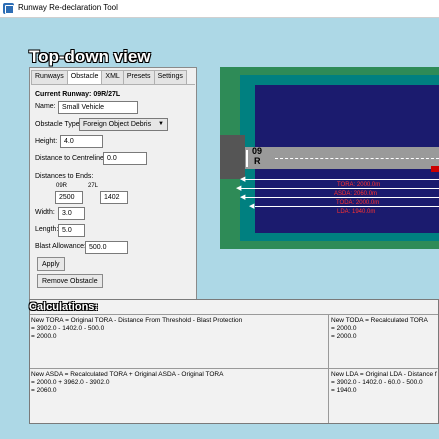 The height and width of the screenshot is (439, 439). Describe the element at coordinates (344, 336) in the screenshot. I see `toda-result: = 2000.0` at that location.